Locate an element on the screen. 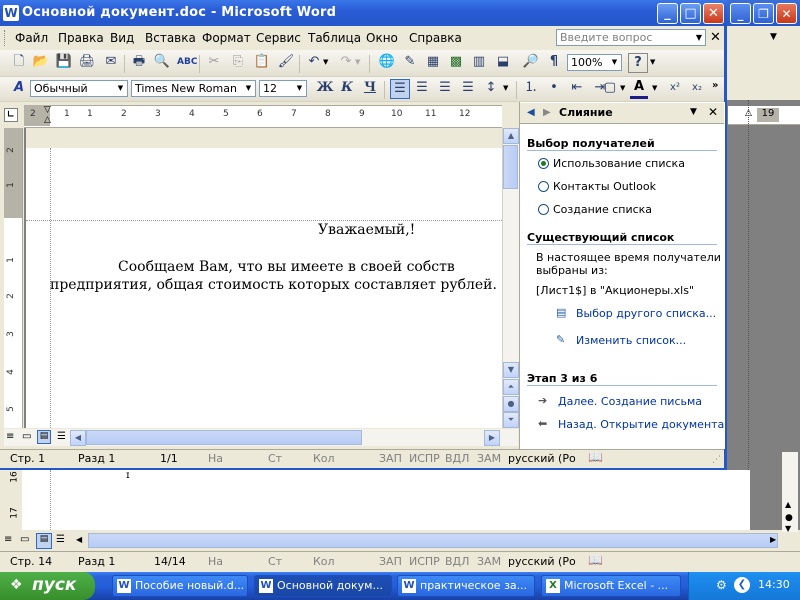 The width and height of the screenshot is (800, 600). background-horizontal-scrollbar: ≡ ▭ ▤ ☰ ◀ ▶ is located at coordinates (400, 541).